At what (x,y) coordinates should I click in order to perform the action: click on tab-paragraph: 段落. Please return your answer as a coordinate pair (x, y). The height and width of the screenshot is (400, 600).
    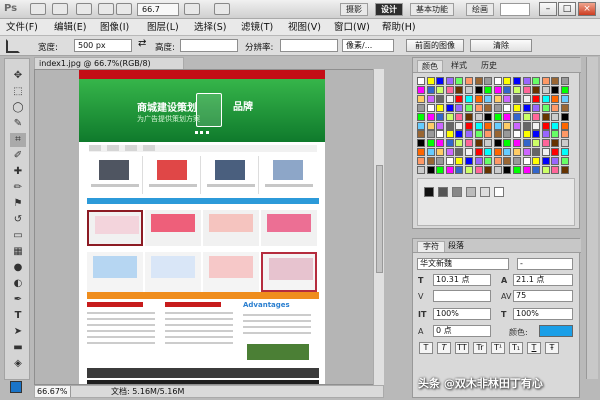
    Looking at the image, I should click on (456, 246).